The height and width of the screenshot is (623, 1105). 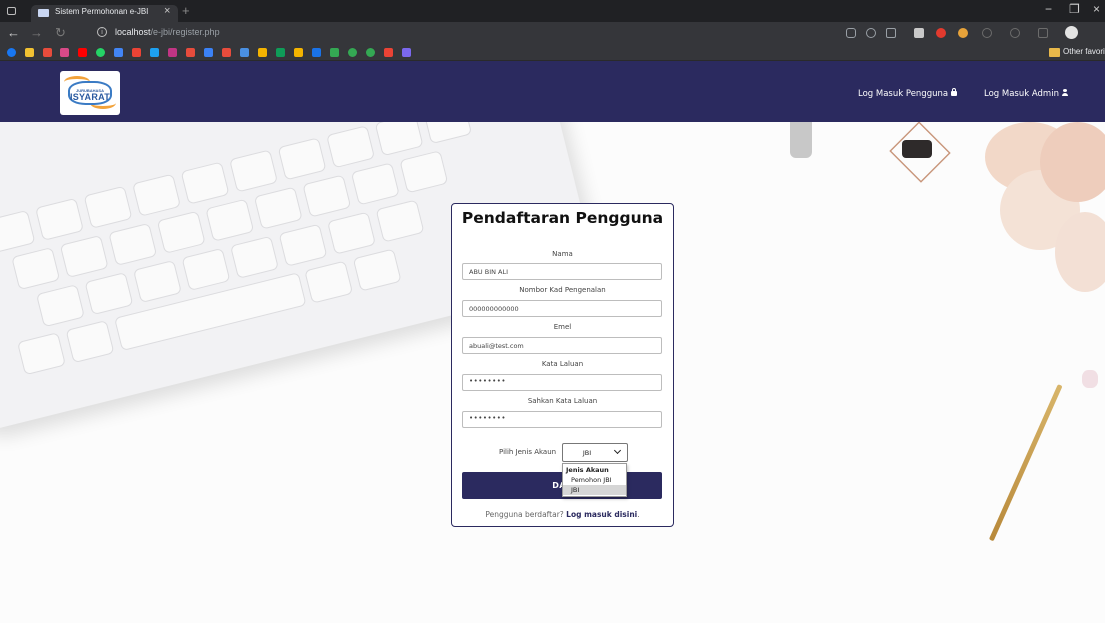 I want to click on password-label: Kata Laluan, so click(x=562, y=364).